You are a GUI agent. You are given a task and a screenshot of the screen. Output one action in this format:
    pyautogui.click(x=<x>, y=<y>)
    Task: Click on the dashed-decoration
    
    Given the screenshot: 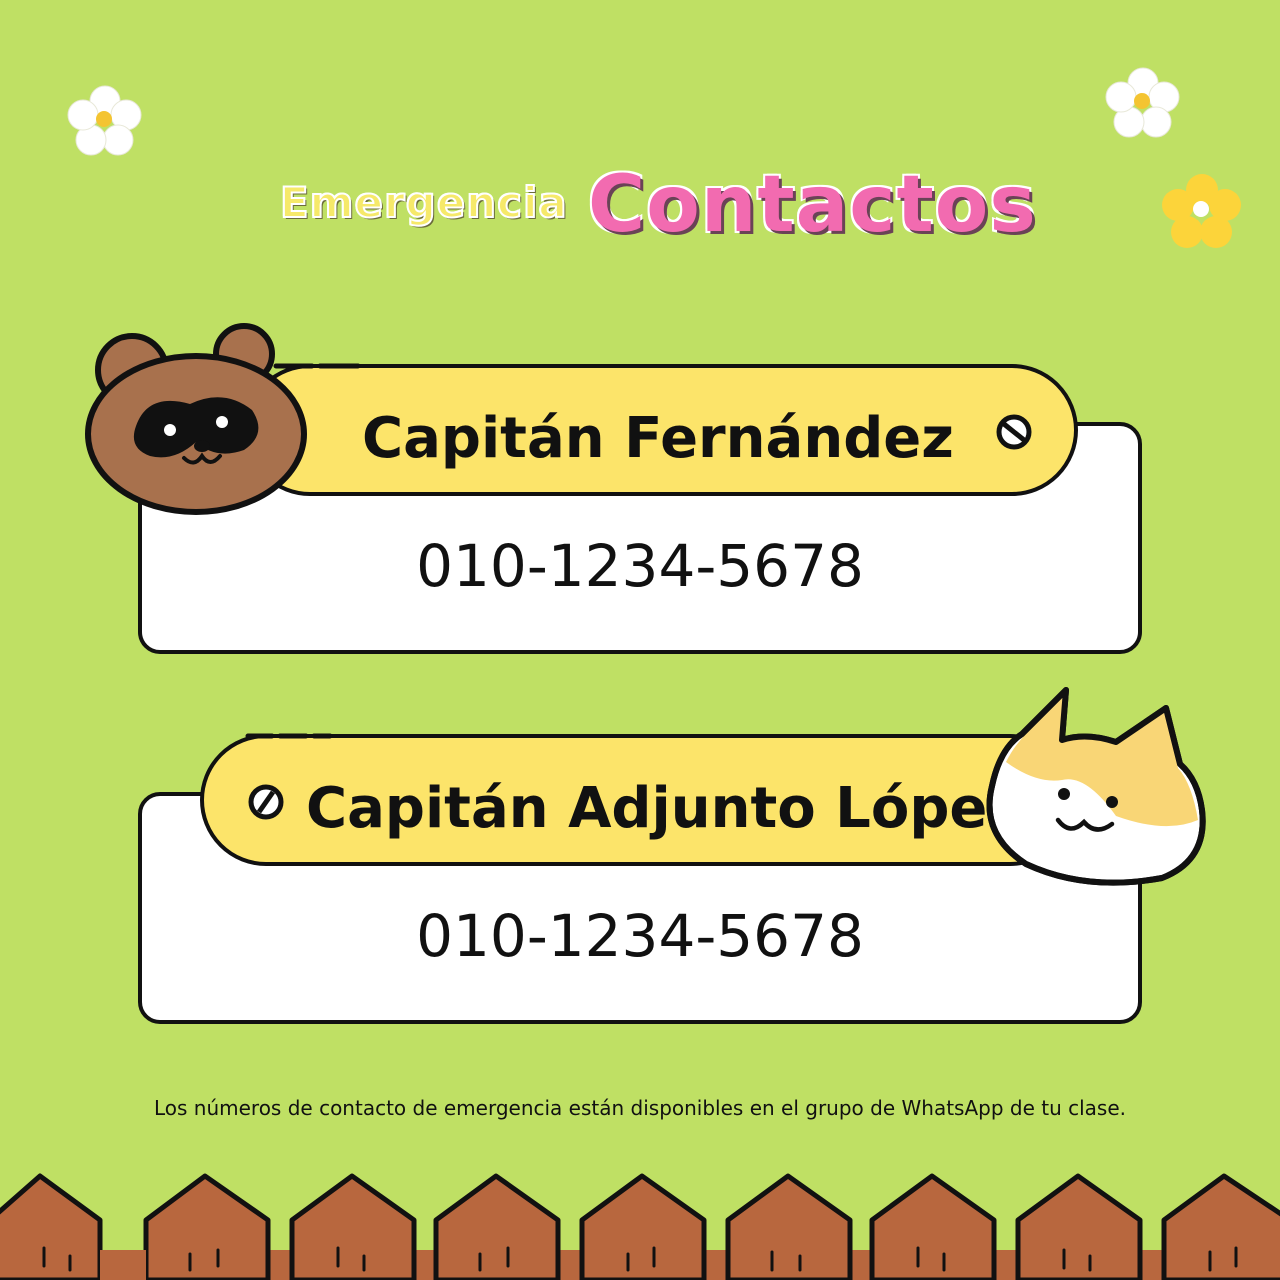 What is the action you would take?
    pyautogui.click(x=289, y=736)
    